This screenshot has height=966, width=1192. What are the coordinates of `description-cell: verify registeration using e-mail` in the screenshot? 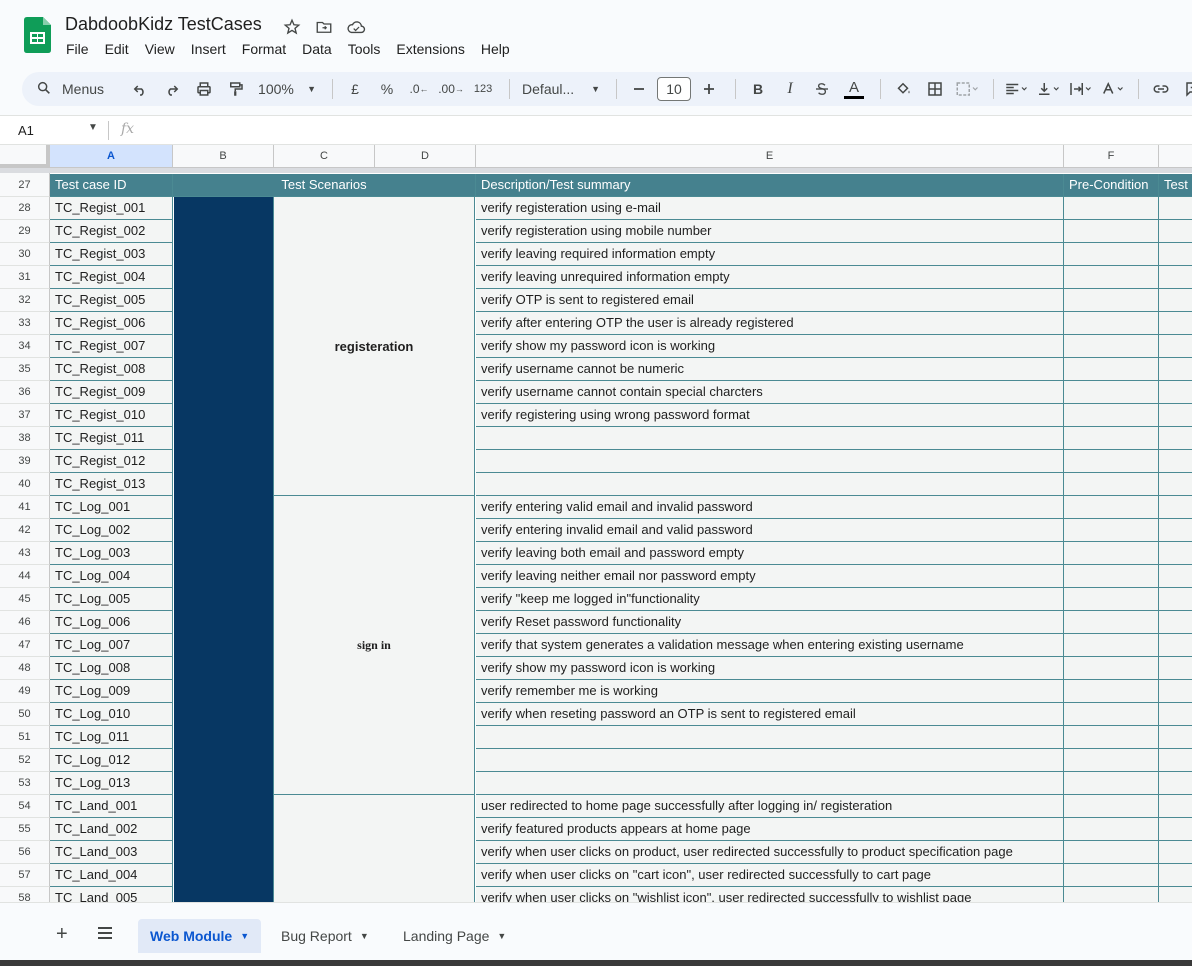 It's located at (770, 208).